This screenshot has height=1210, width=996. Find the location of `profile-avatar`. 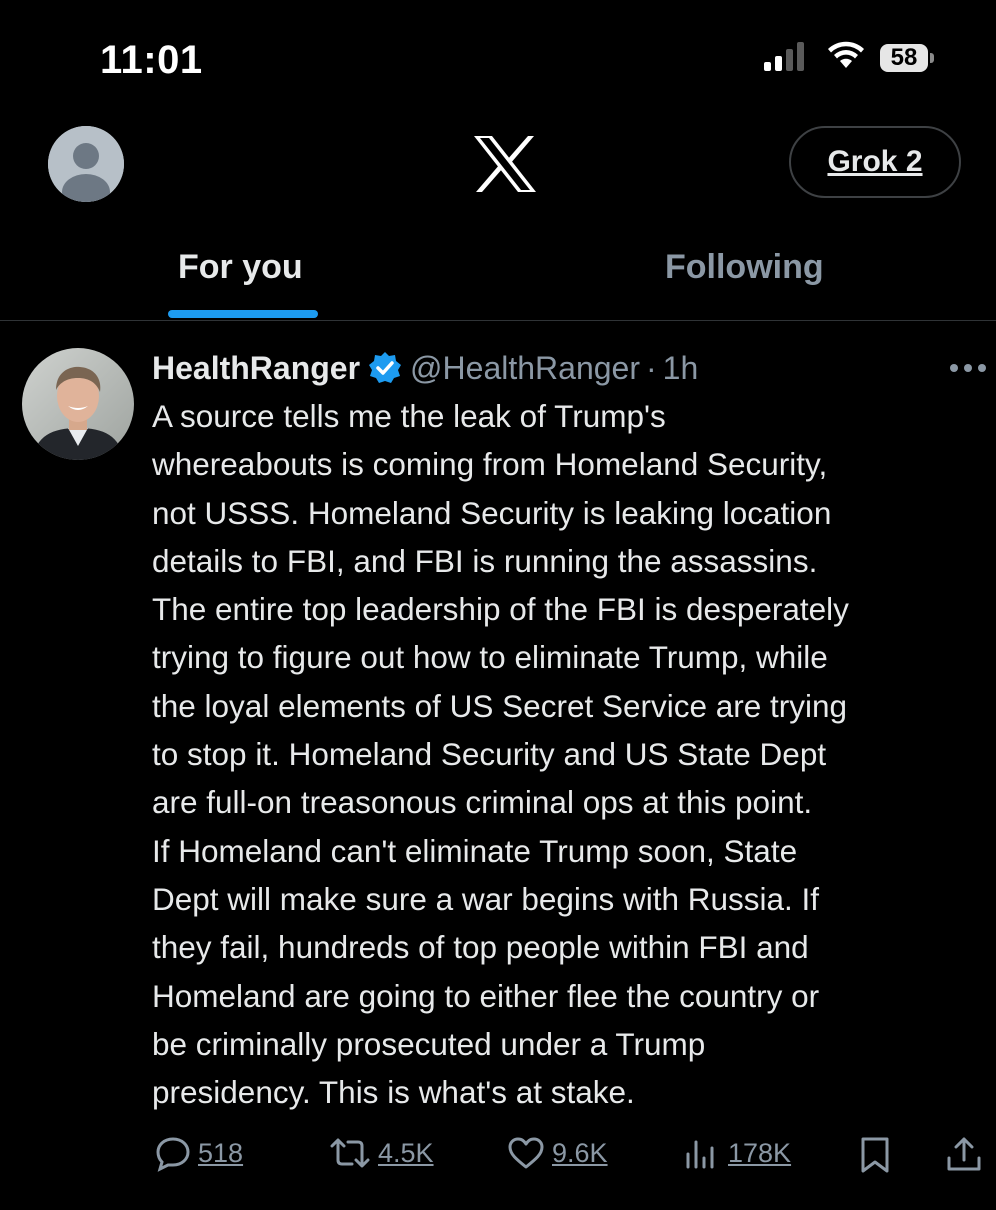

profile-avatar is located at coordinates (86, 164).